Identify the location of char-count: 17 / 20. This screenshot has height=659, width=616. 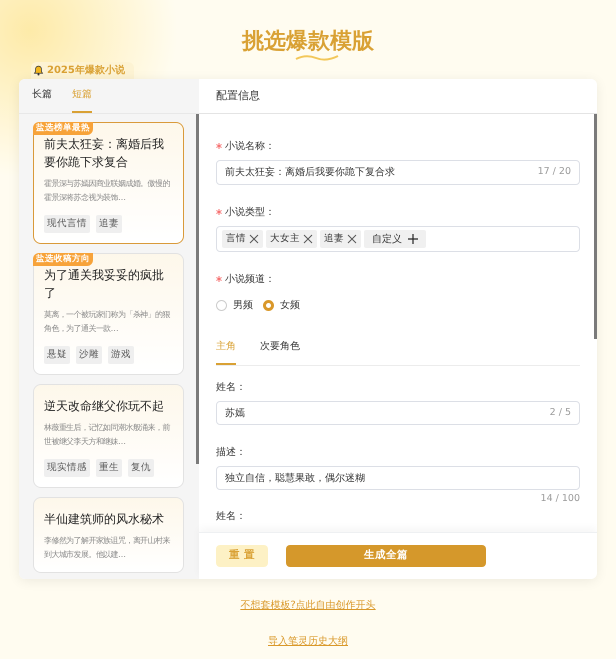
(554, 172).